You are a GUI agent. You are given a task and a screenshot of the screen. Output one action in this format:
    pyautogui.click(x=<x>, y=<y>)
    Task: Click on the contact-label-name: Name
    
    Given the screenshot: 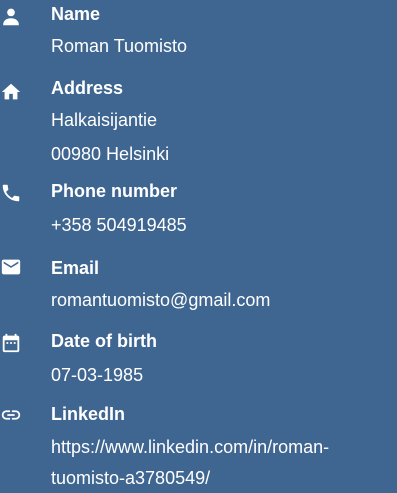 What is the action you would take?
    pyautogui.click(x=76, y=14)
    